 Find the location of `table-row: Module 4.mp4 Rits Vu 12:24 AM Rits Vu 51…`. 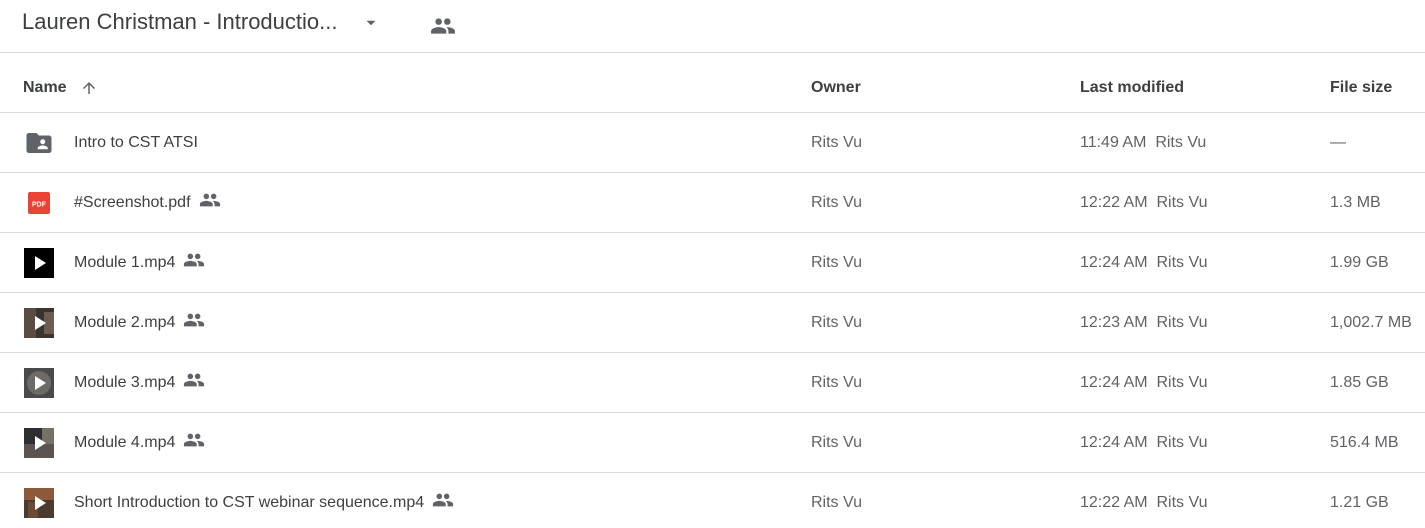

table-row: Module 4.mp4 Rits Vu 12:24 AM Rits Vu 51… is located at coordinates (712, 443).